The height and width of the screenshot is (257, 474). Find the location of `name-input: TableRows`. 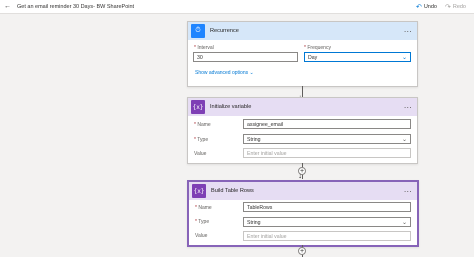

name-input: TableRows is located at coordinates (327, 207).